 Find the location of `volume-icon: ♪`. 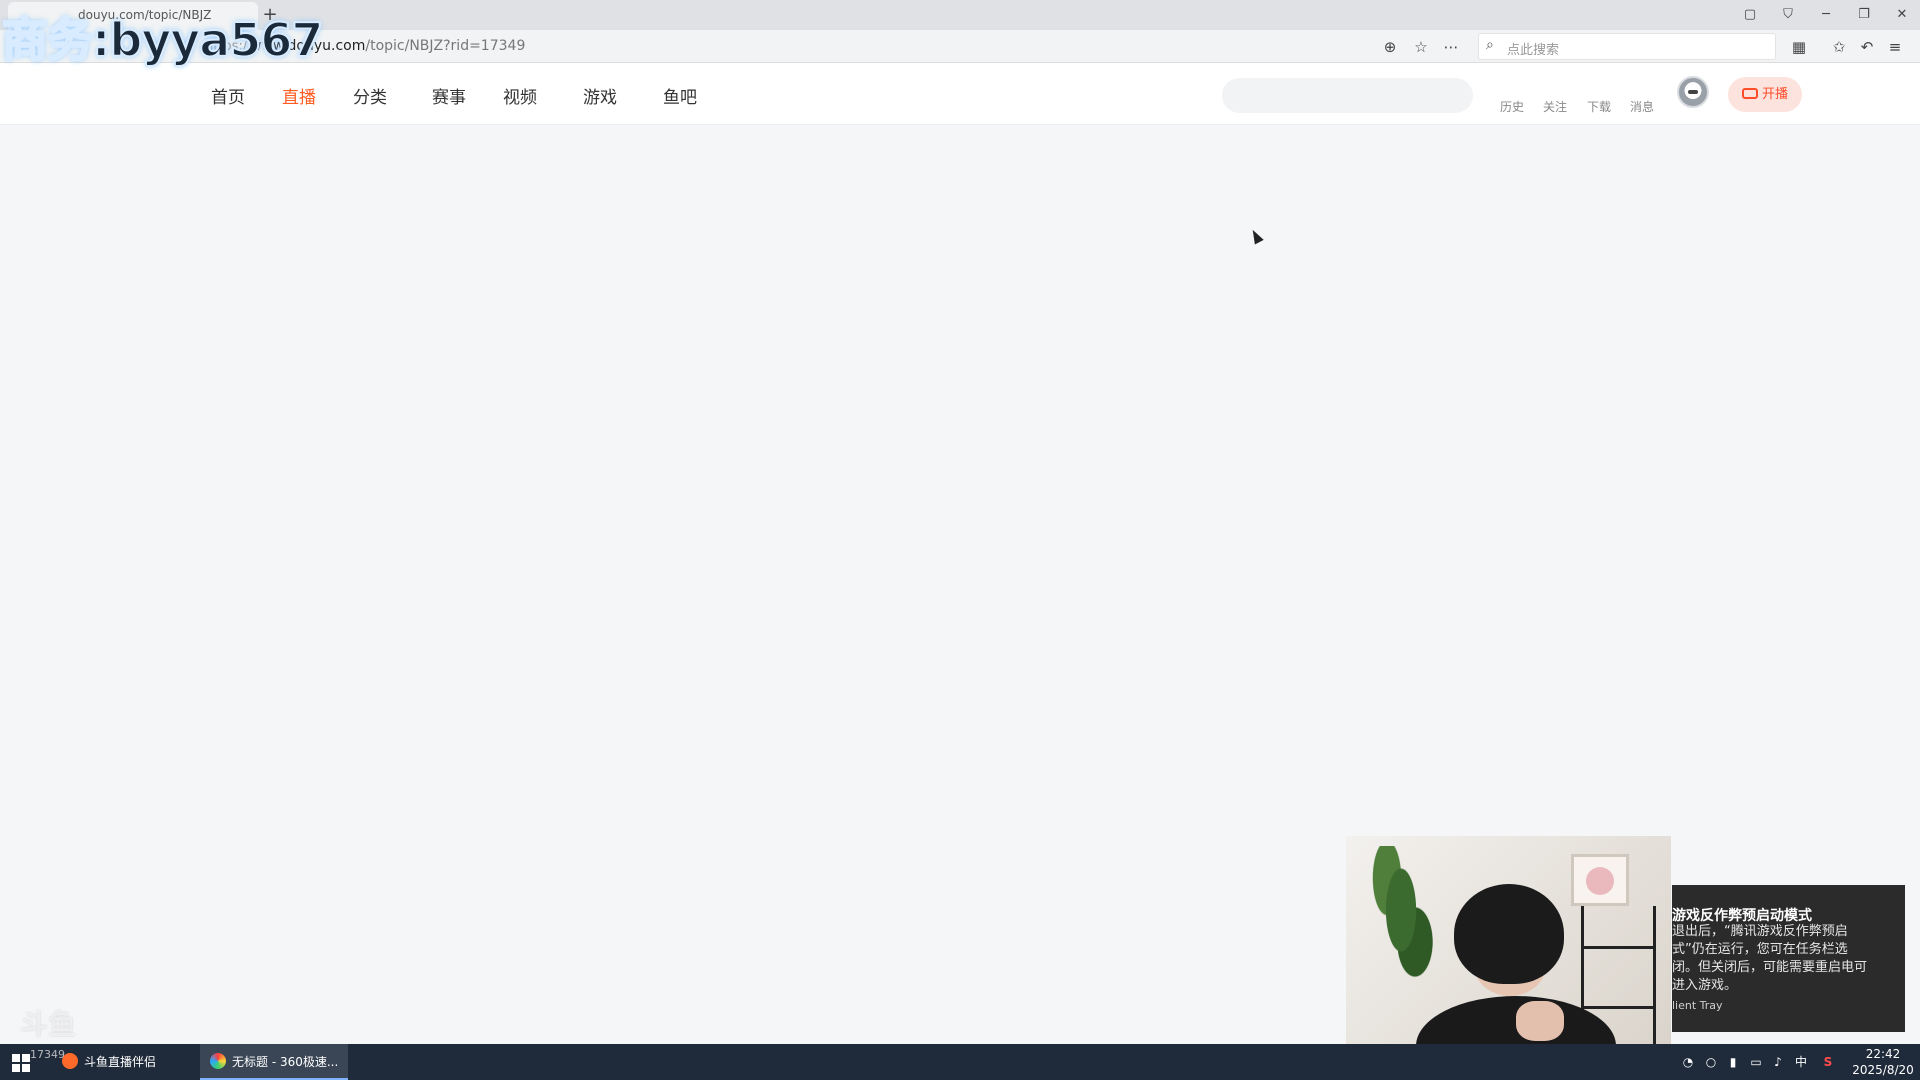

volume-icon: ♪ is located at coordinates (1778, 1062).